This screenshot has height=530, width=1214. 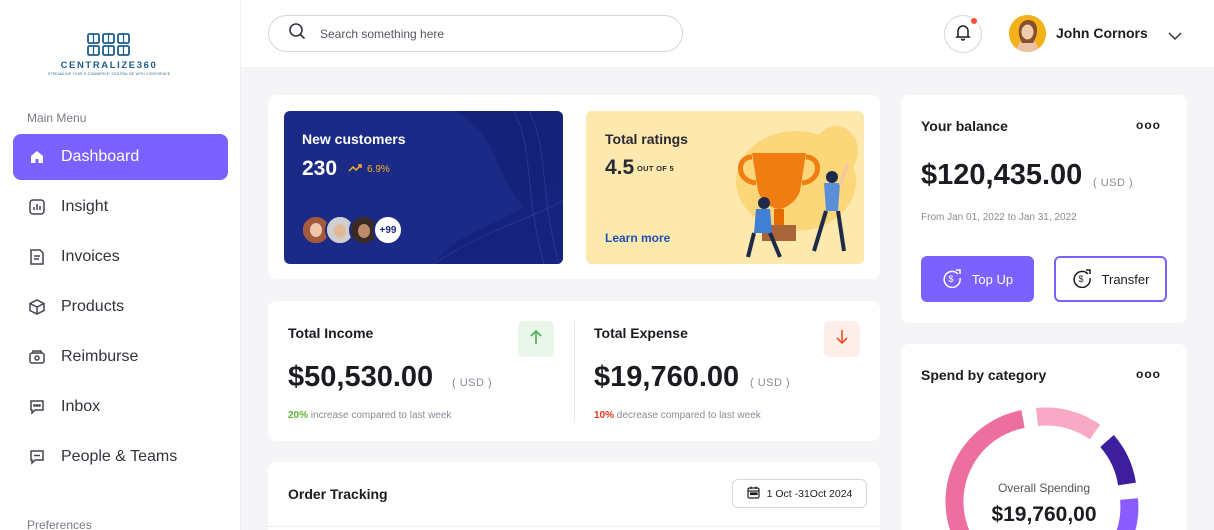 What do you see at coordinates (331, 333) in the screenshot?
I see `income-title: Total Income` at bounding box center [331, 333].